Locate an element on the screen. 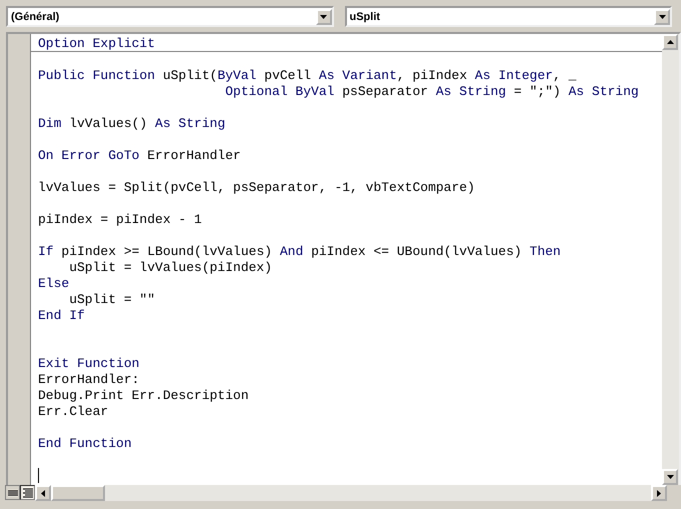  code-line: If piIndex >= LBound(lvValues) And piIndex <= UBound(lvValues) Then is located at coordinates (299, 251).